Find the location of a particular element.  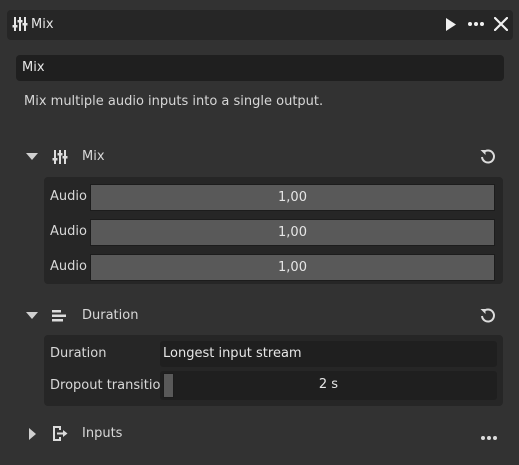

play-icon is located at coordinates (451, 24).